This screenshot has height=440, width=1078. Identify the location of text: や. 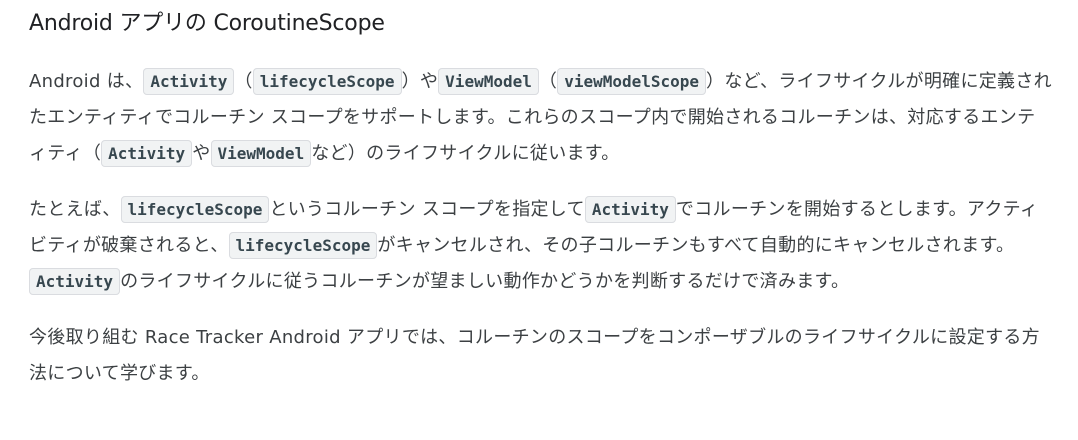
(201, 153).